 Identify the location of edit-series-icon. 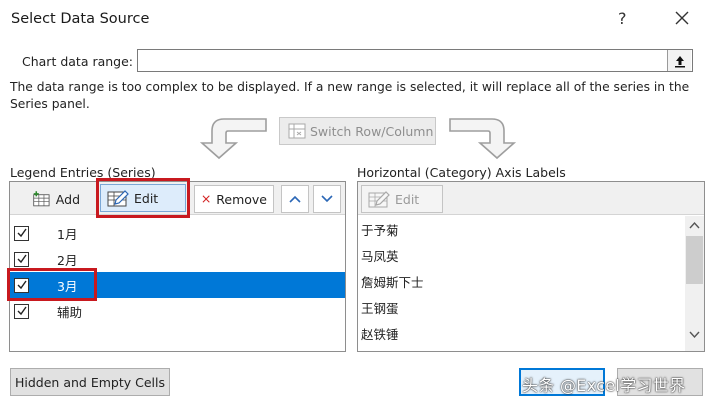
(118, 198).